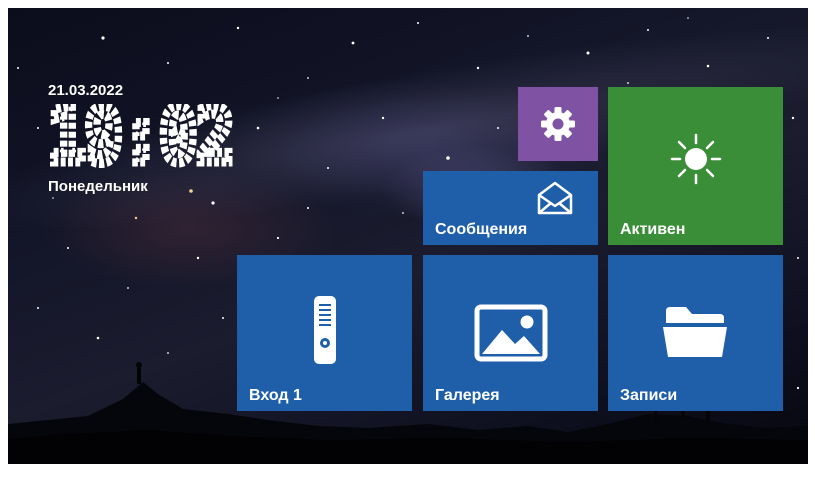 This screenshot has width=815, height=483. I want to click on envelope-icon, so click(555, 198).